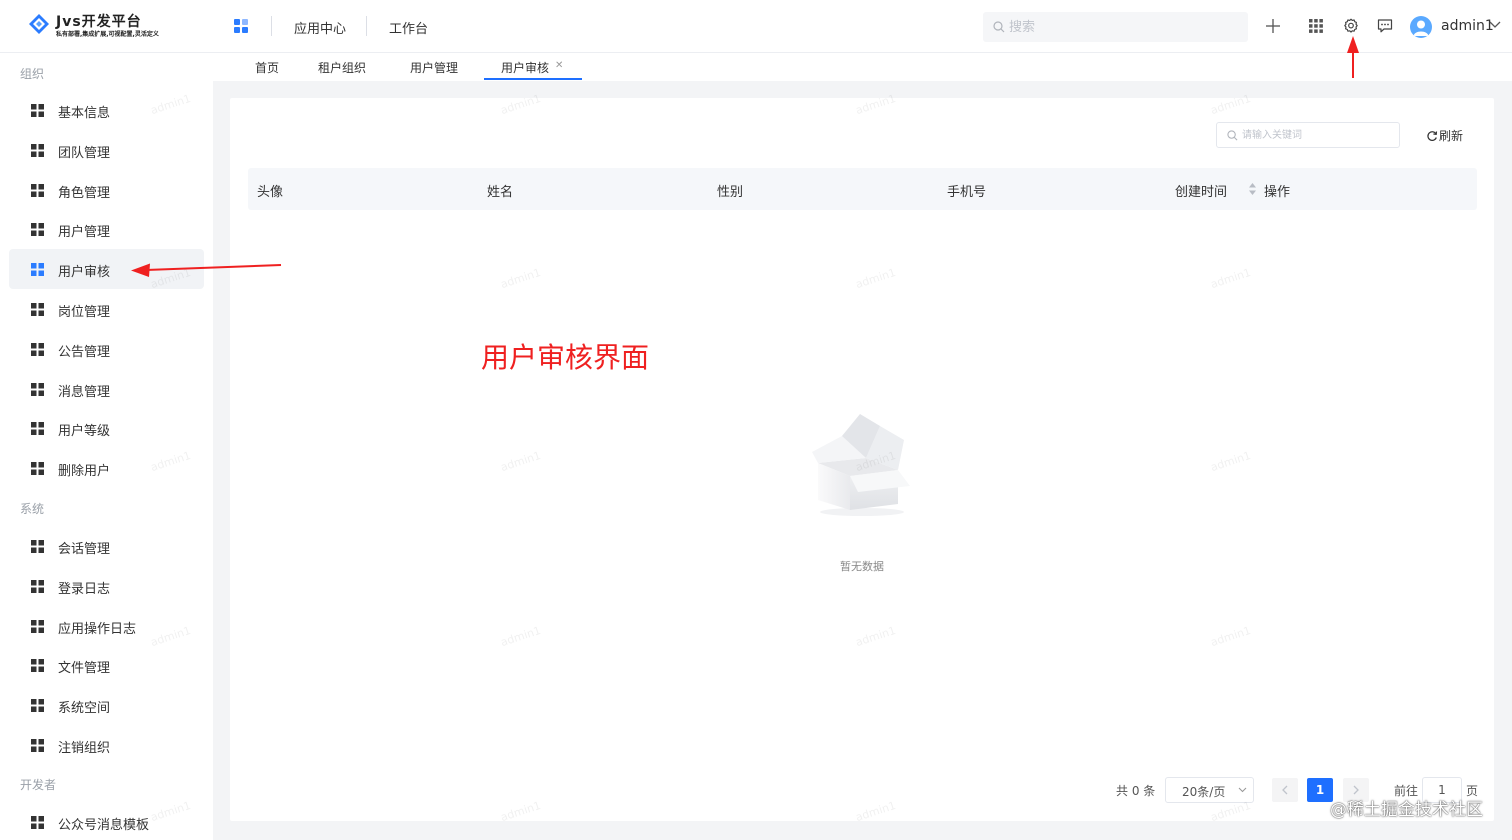 The image size is (1512, 840). What do you see at coordinates (862, 67) in the screenshot?
I see `page-tabs: 首页 租户组织 用户管理 用户审核 ✕` at bounding box center [862, 67].